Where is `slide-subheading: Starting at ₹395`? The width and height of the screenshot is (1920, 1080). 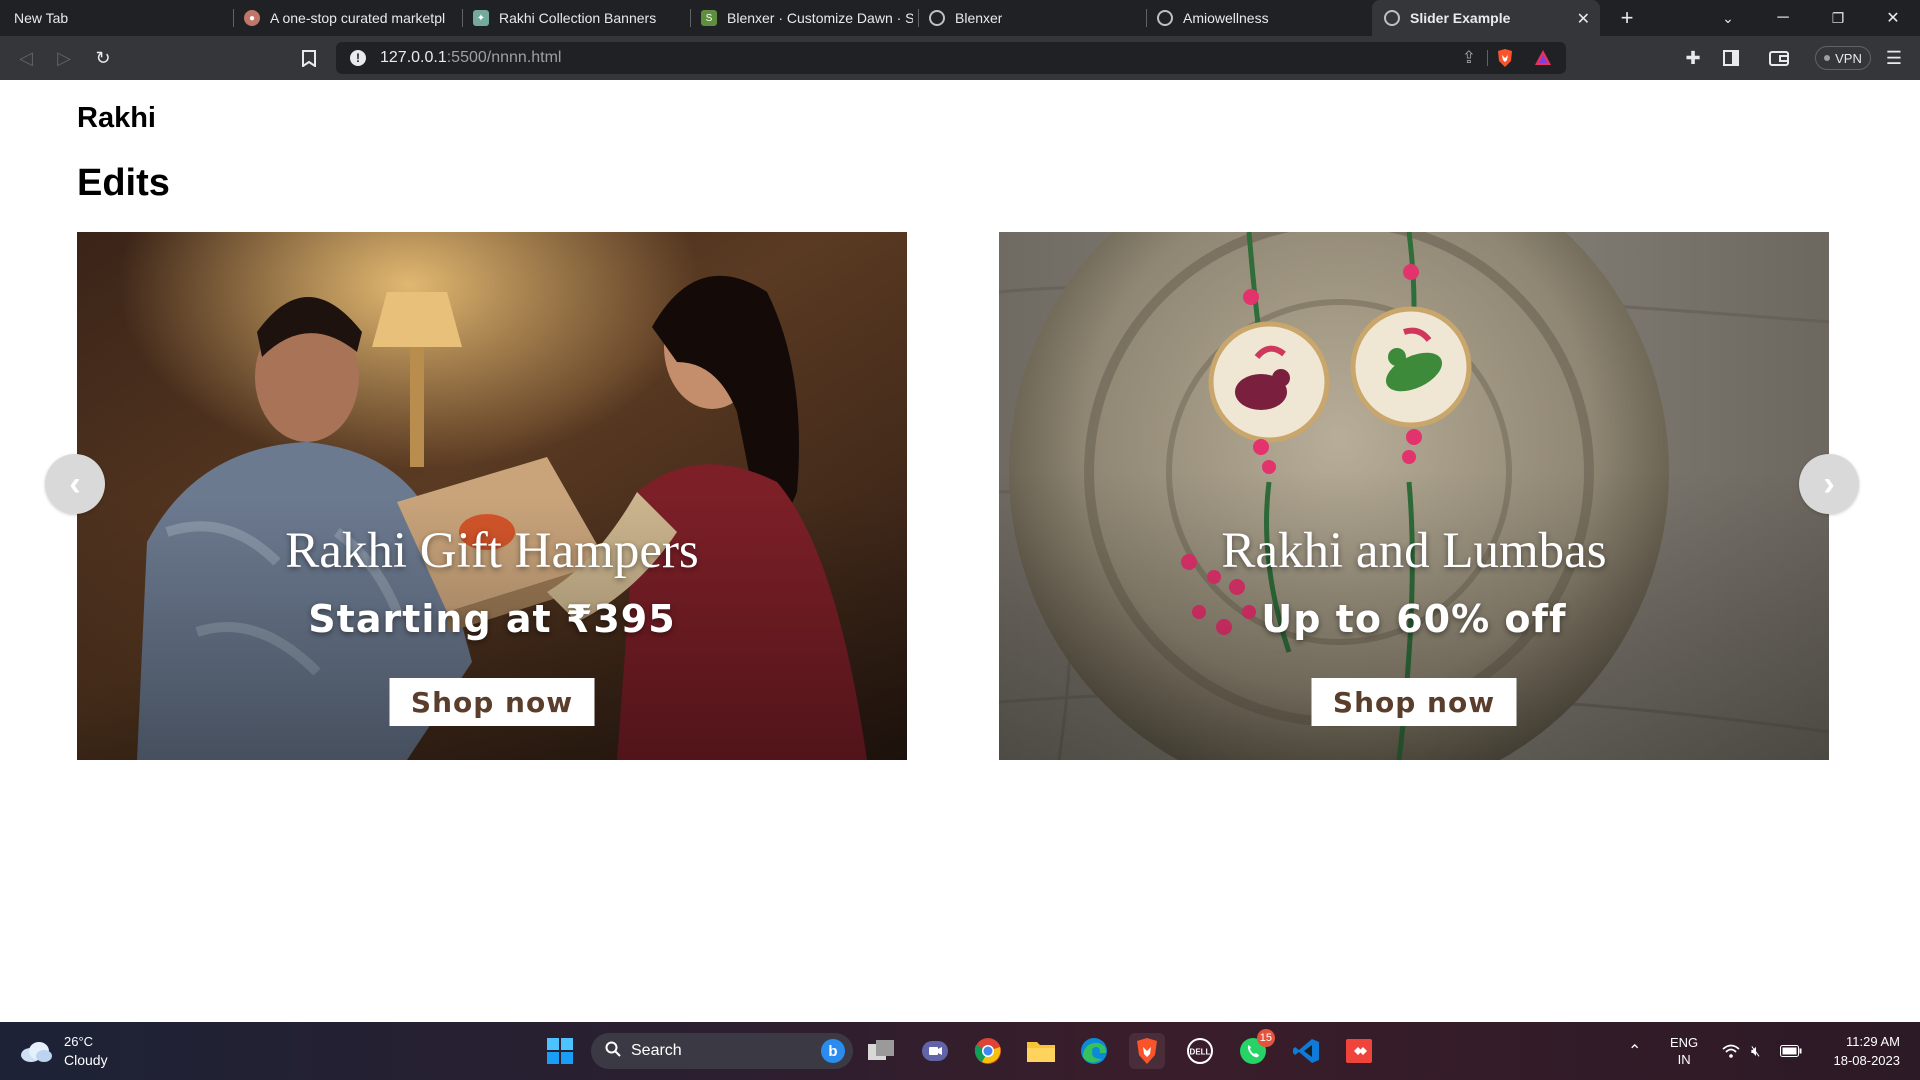
slide-subheading: Starting at ₹395 is located at coordinates (492, 619).